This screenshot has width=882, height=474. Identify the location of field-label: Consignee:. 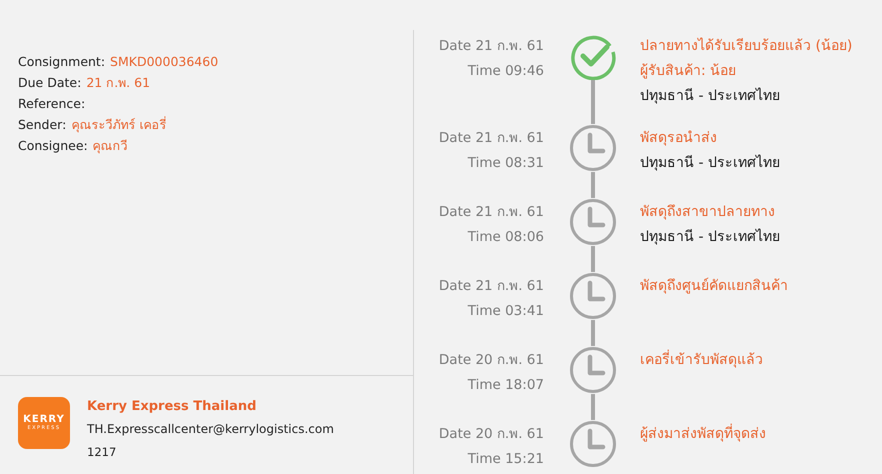
(53, 146).